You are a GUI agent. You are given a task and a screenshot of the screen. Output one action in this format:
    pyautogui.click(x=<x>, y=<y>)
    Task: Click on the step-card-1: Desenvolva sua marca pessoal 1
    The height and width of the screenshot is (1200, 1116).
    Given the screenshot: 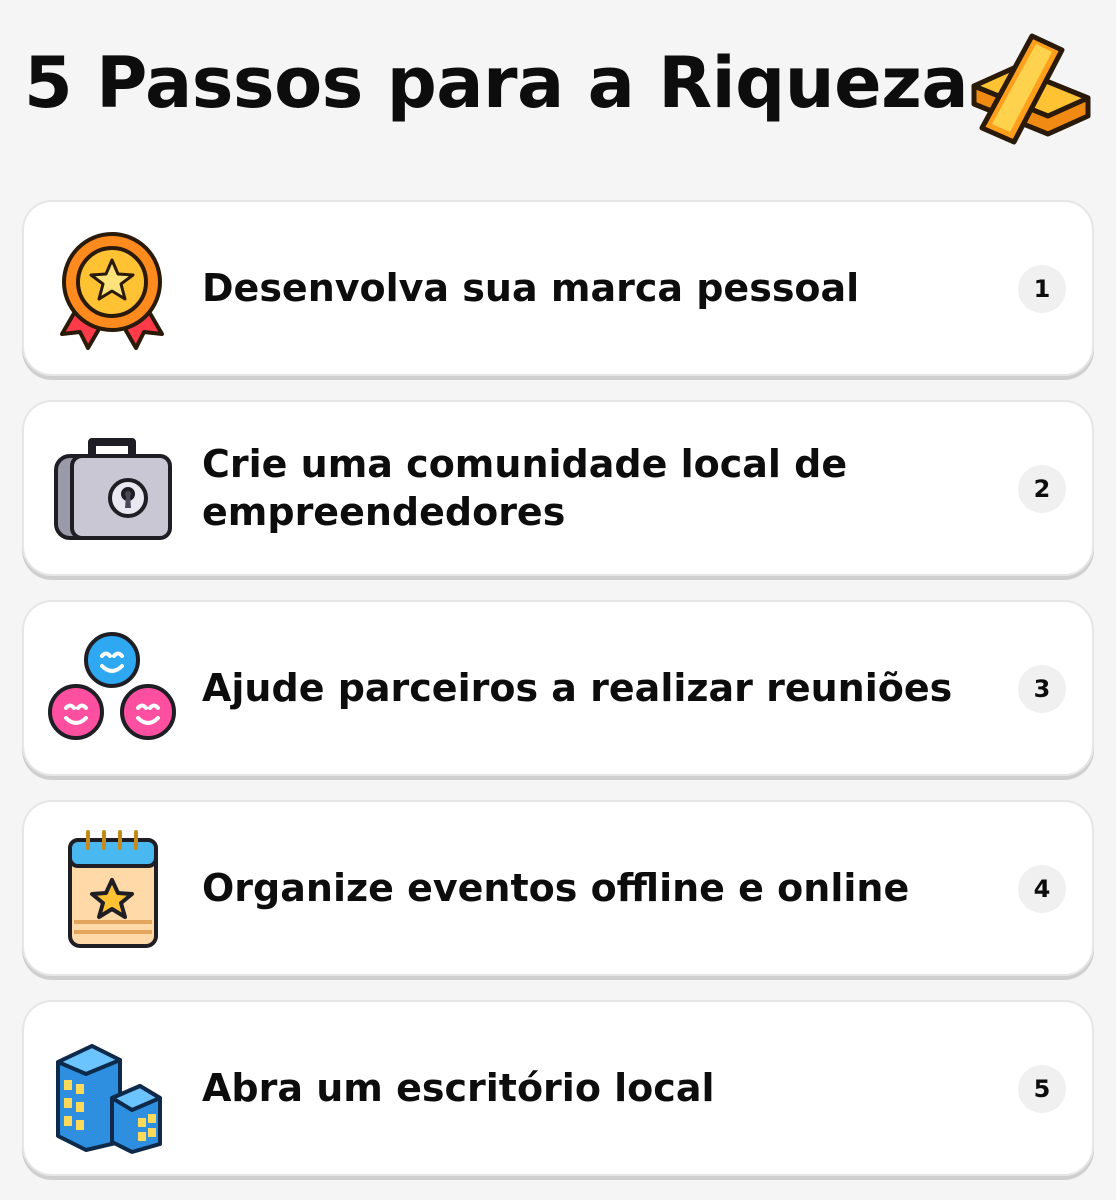 What is the action you would take?
    pyautogui.click(x=558, y=288)
    